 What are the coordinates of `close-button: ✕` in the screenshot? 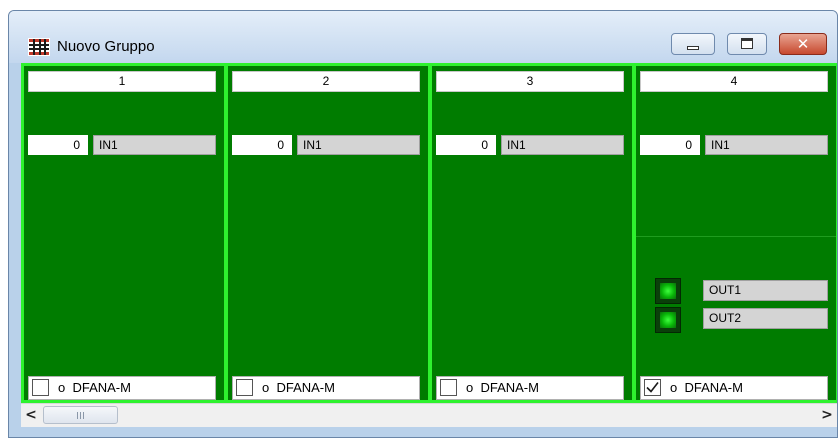 It's located at (803, 44).